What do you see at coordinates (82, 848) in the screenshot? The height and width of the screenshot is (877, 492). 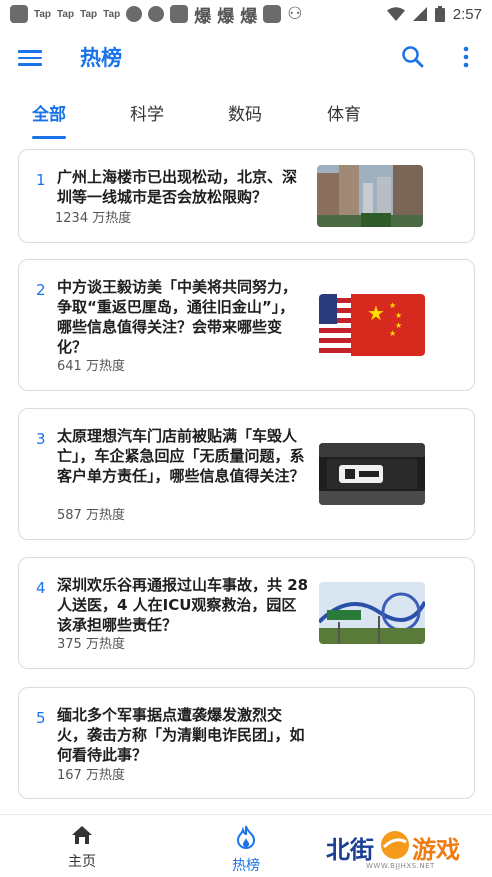 I see `nav-home: 主页` at bounding box center [82, 848].